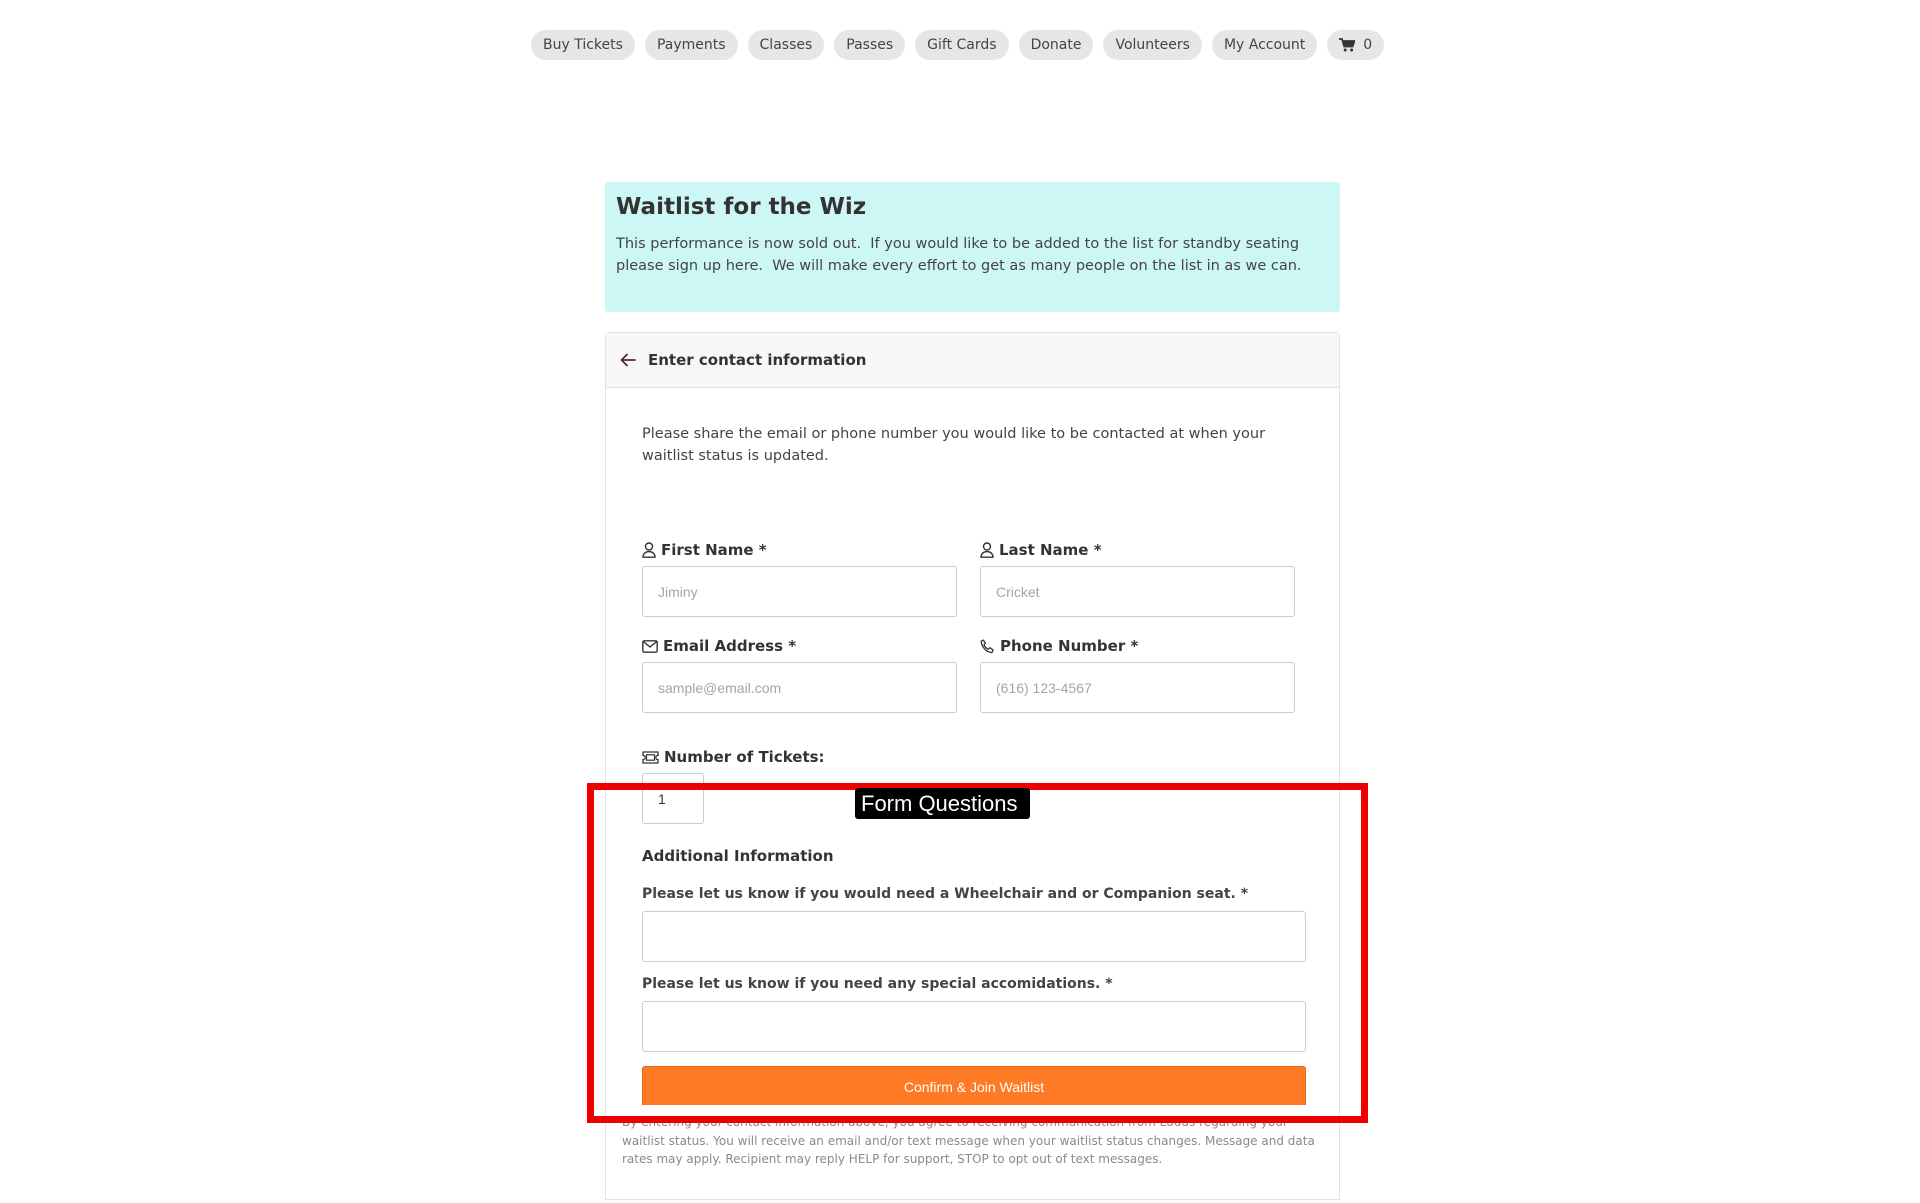 The width and height of the screenshot is (1920, 1203). I want to click on email-label: Email Address *, so click(730, 646).